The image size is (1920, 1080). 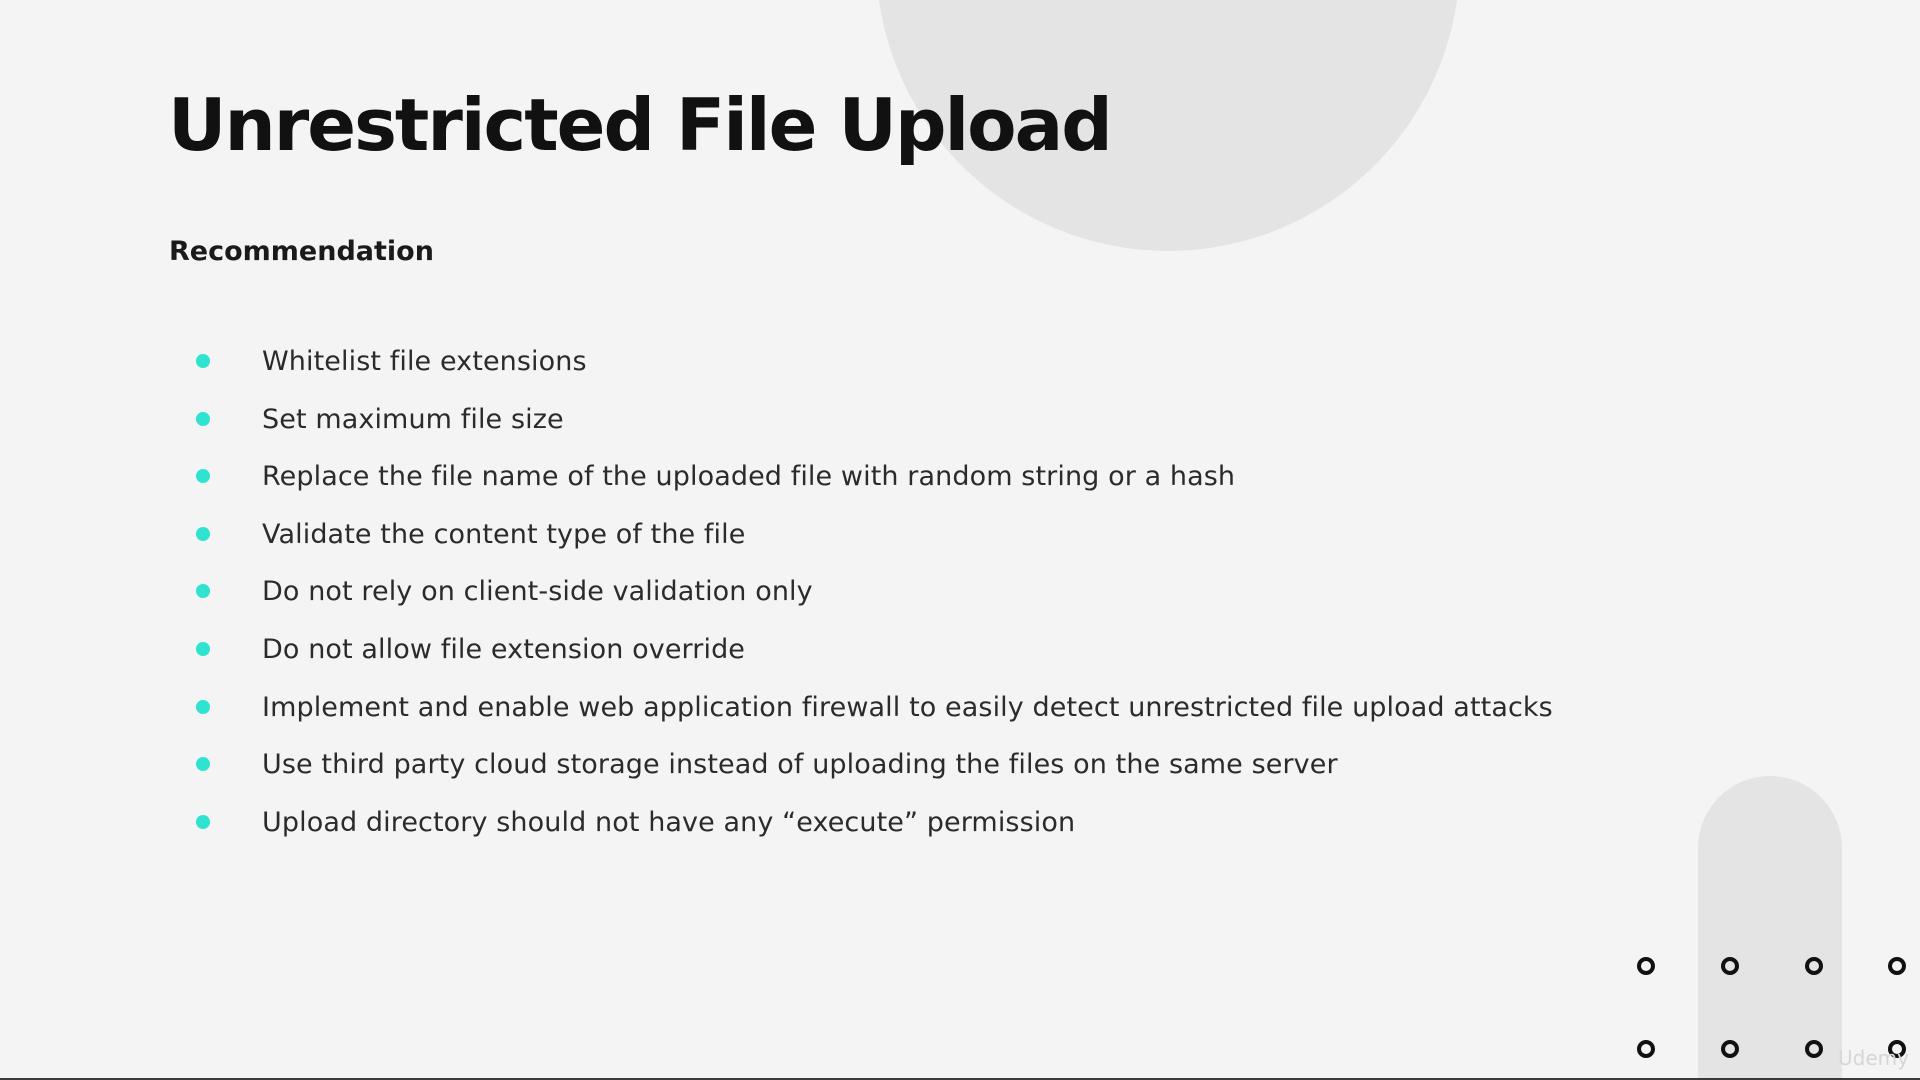 What do you see at coordinates (504, 649) in the screenshot?
I see `list-item-text: Do not allow file extension override` at bounding box center [504, 649].